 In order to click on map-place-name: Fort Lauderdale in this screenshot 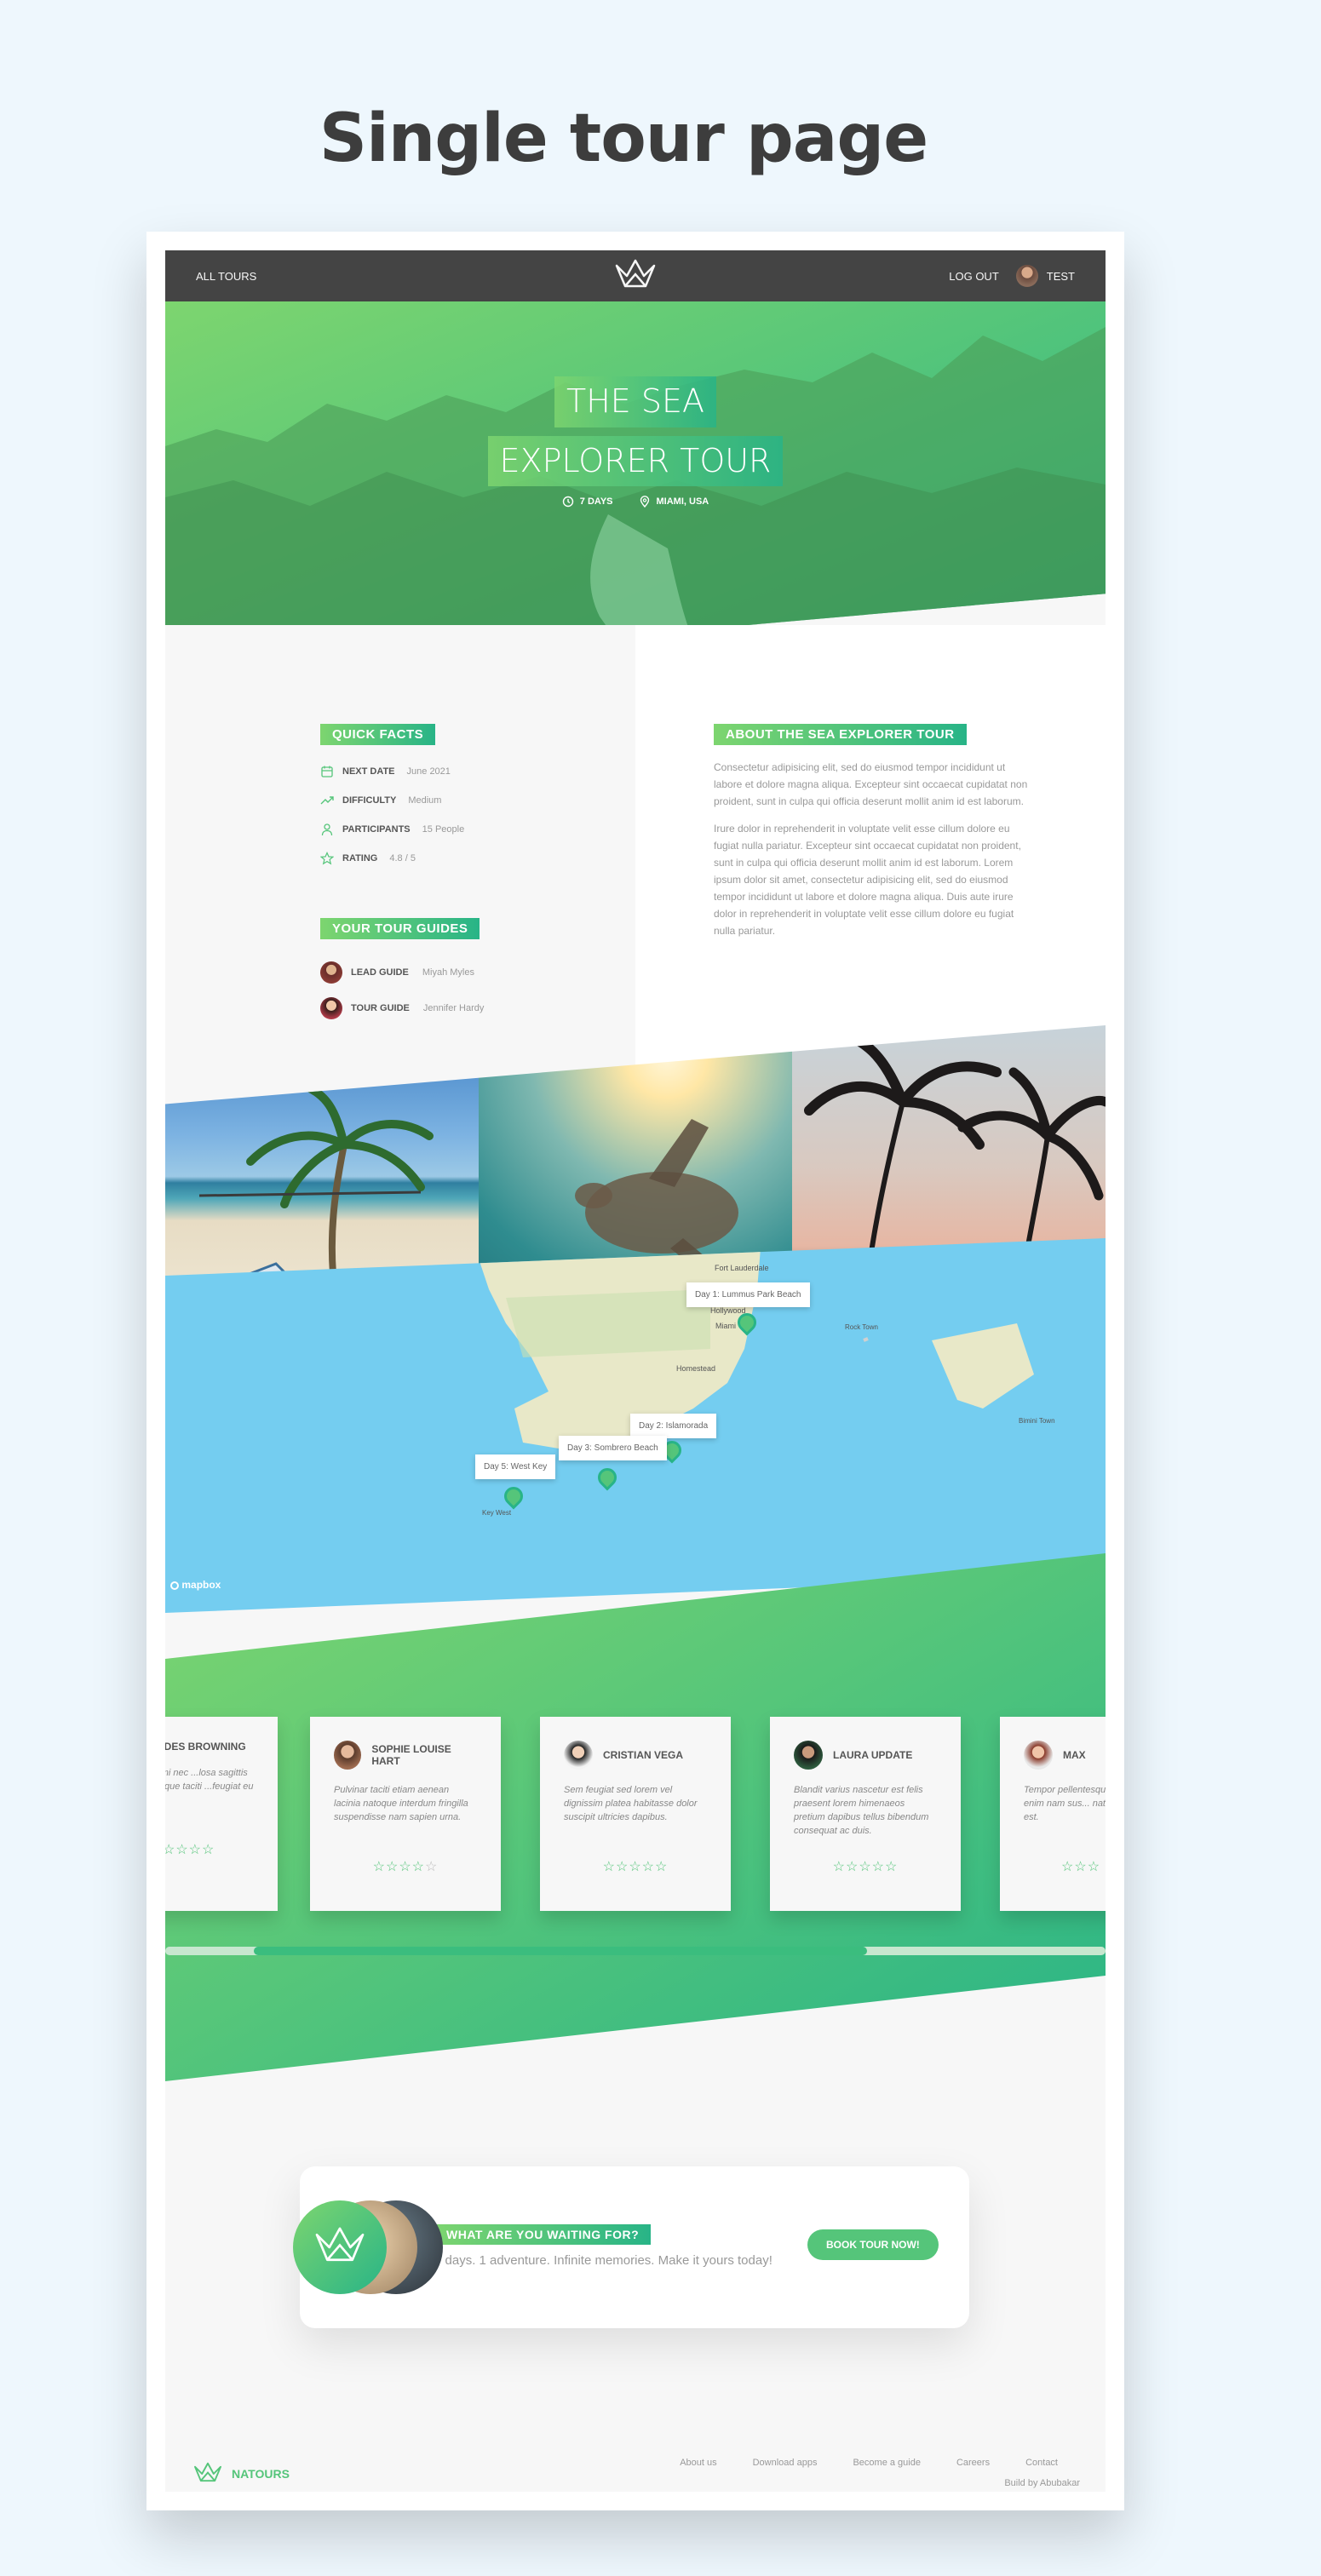, I will do `click(742, 1268)`.